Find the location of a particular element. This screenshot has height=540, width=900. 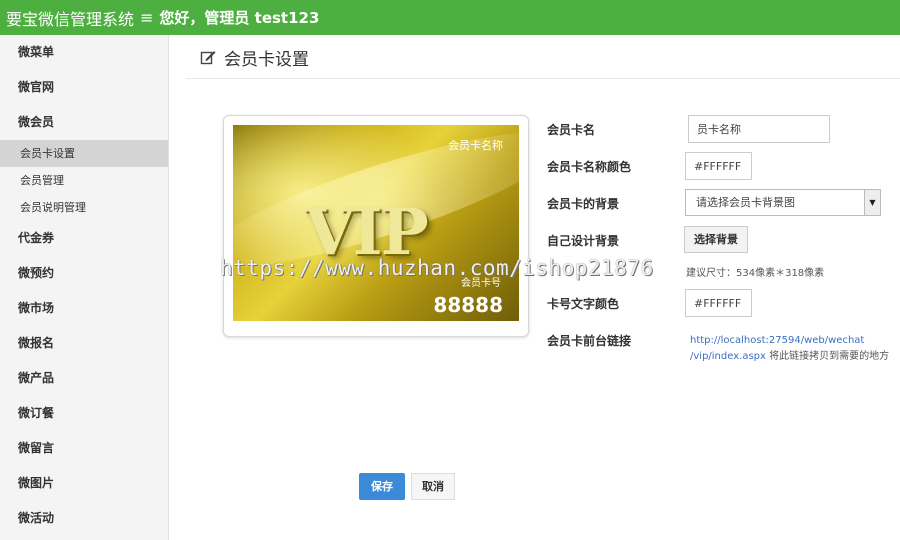

sidebar-item-signup: 微报名 is located at coordinates (84, 343).